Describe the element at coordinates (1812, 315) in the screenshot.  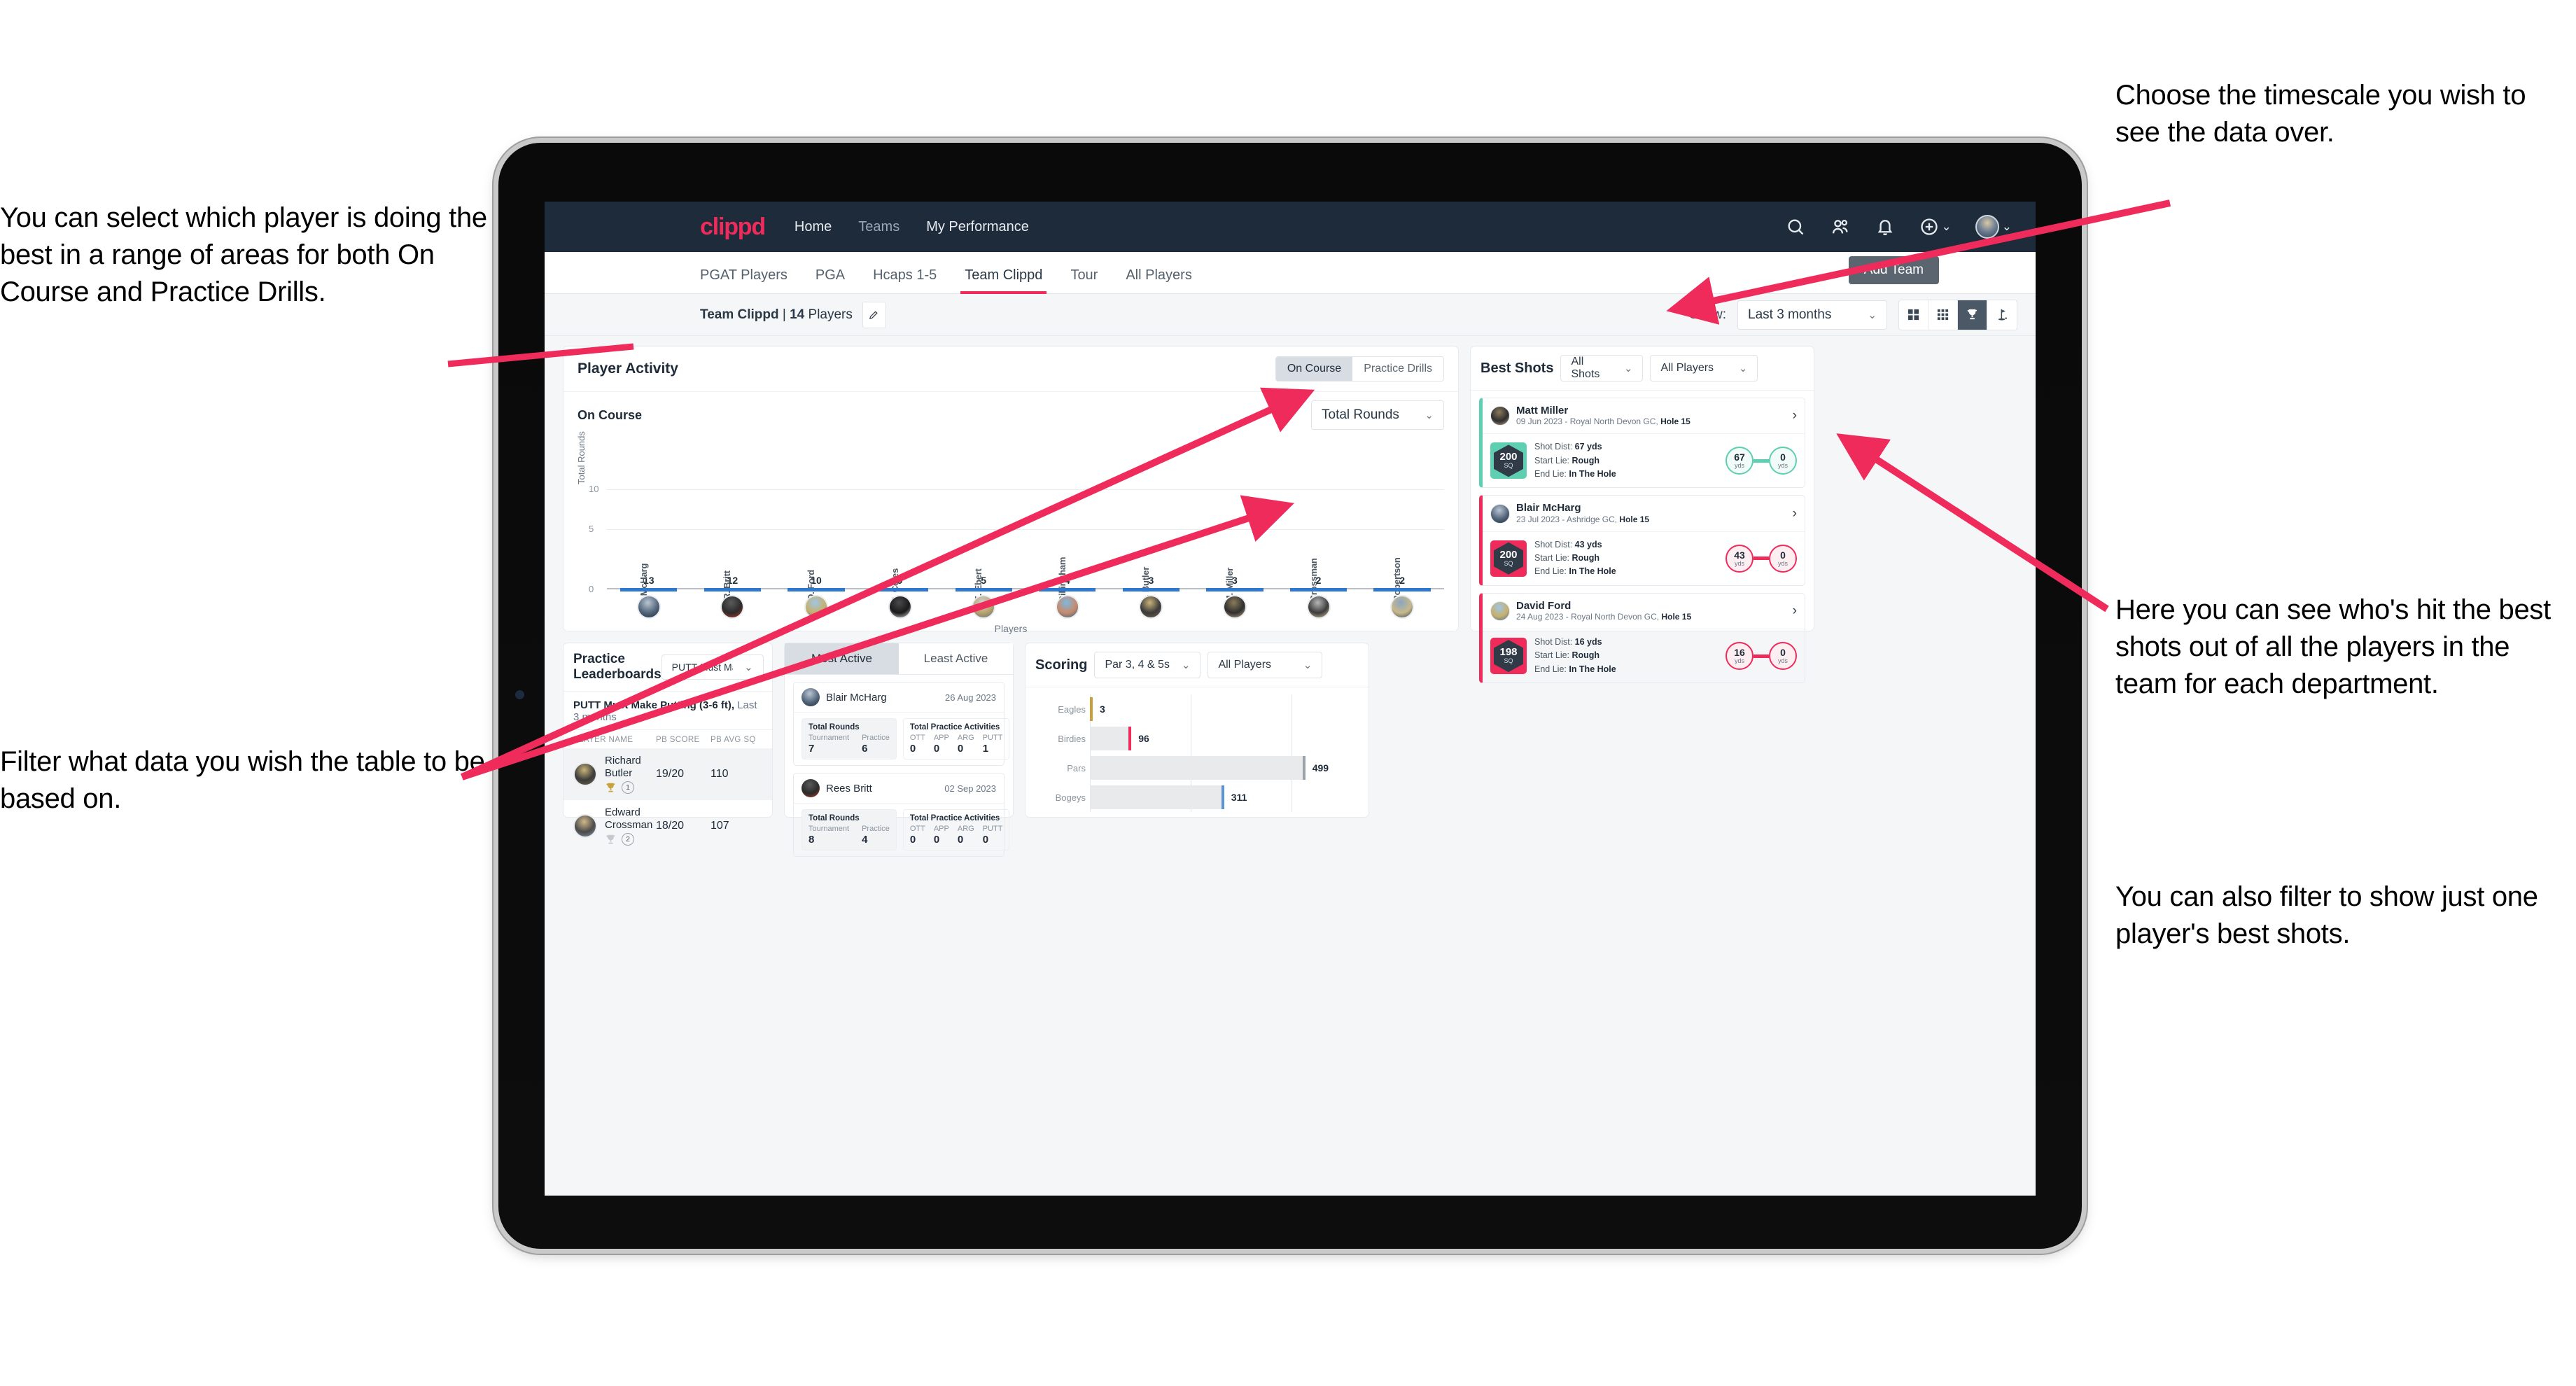
I see `timescale-select: Last 3 months ⌄` at that location.